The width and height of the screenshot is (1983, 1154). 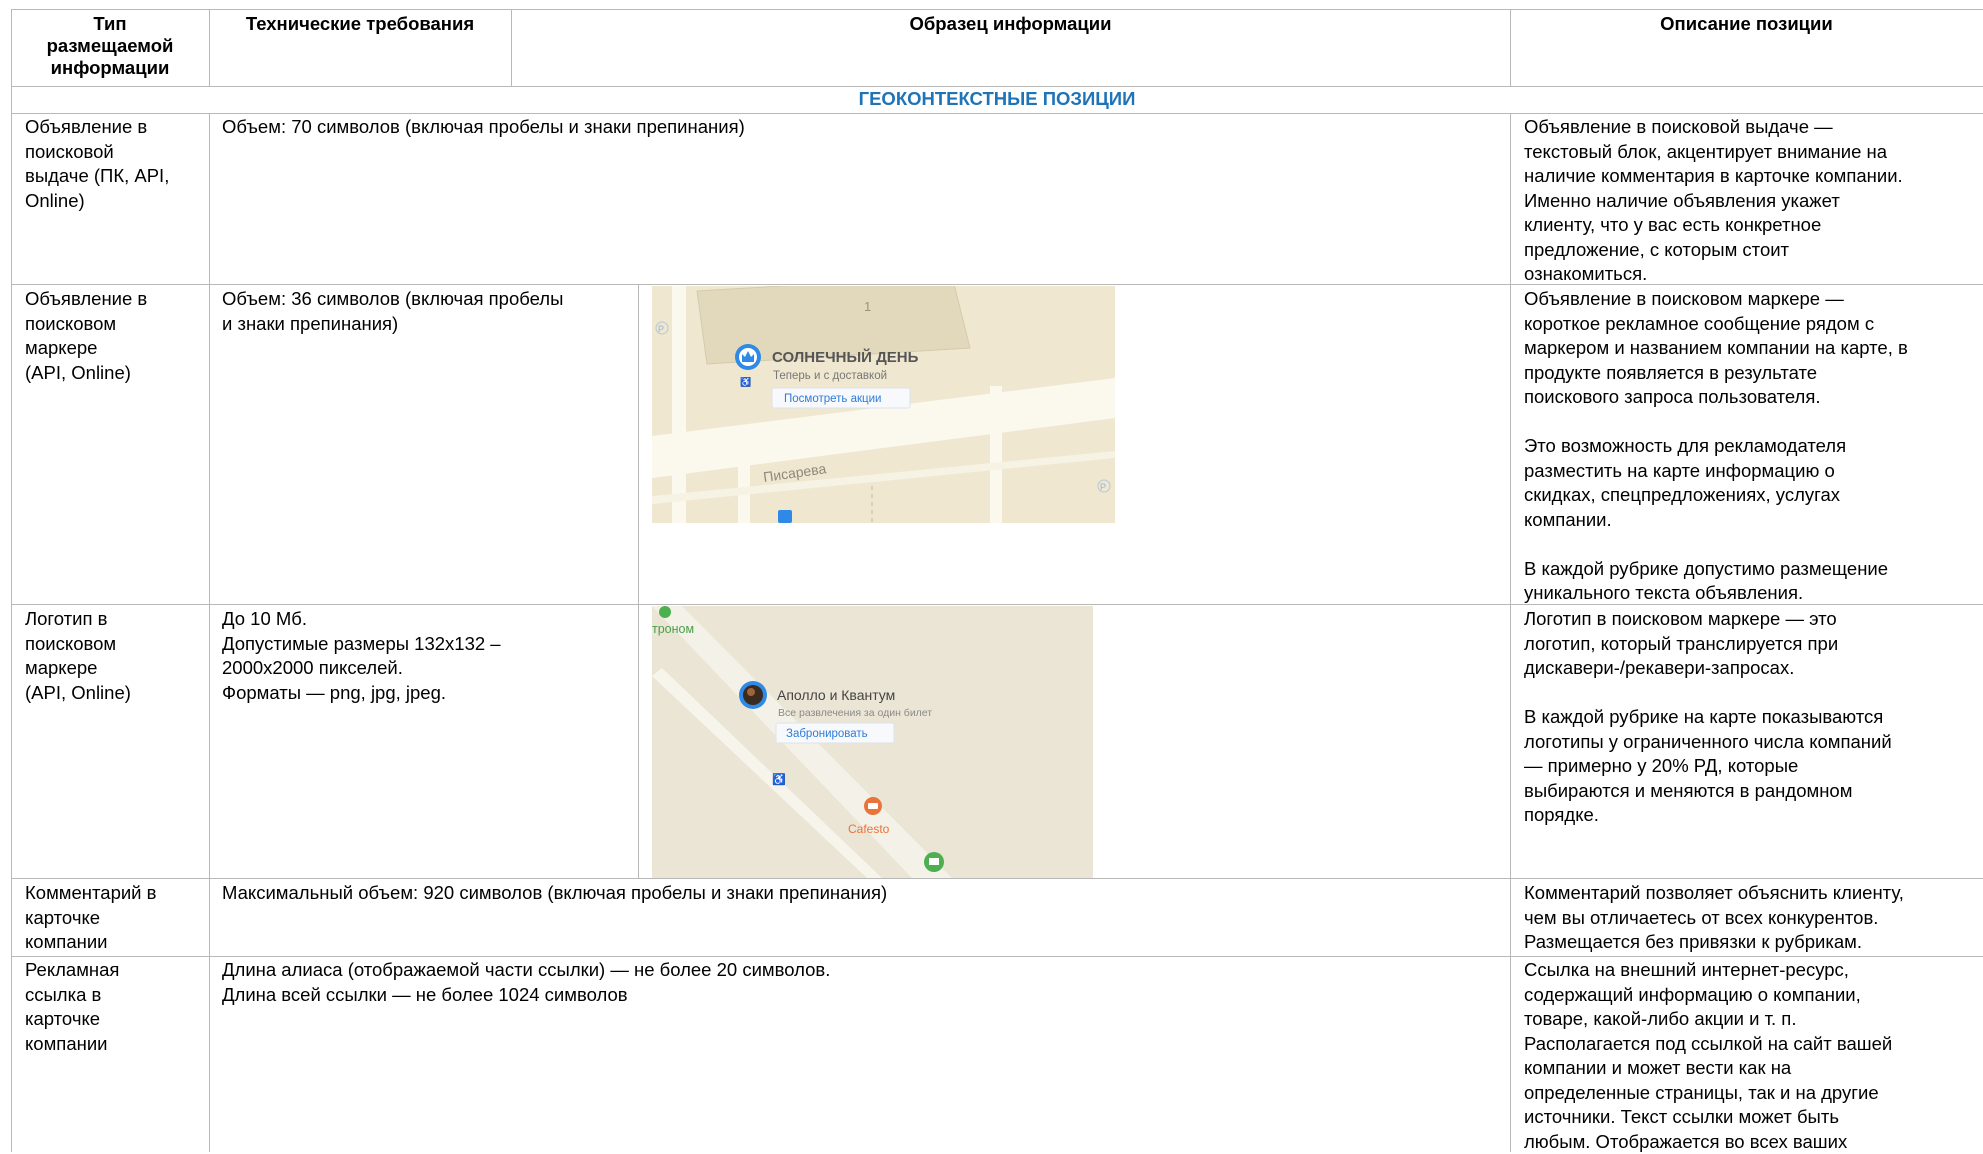 What do you see at coordinates (869, 829) in the screenshot?
I see `map2-cafe-label: Cafesto` at bounding box center [869, 829].